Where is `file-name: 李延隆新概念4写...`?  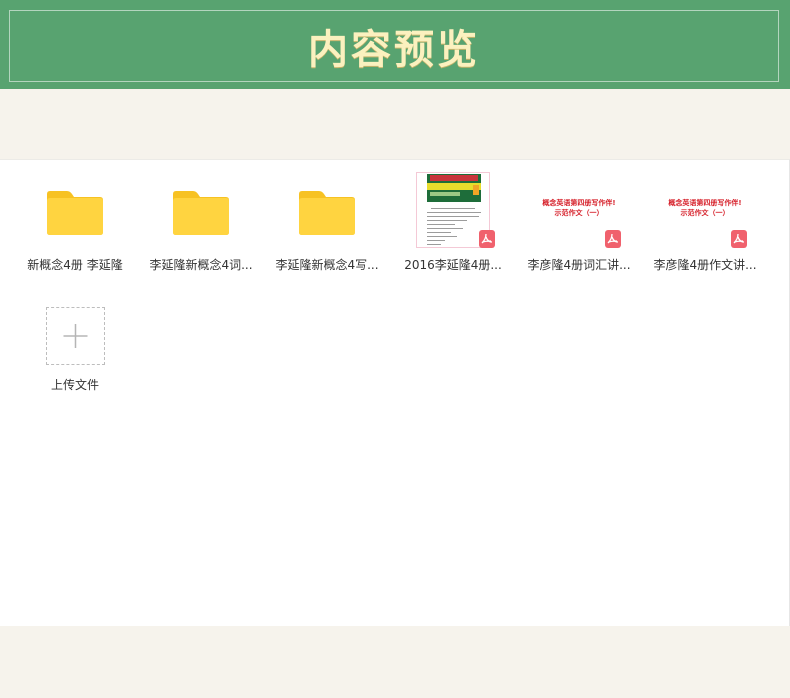 file-name: 李延隆新概念4写... is located at coordinates (327, 265).